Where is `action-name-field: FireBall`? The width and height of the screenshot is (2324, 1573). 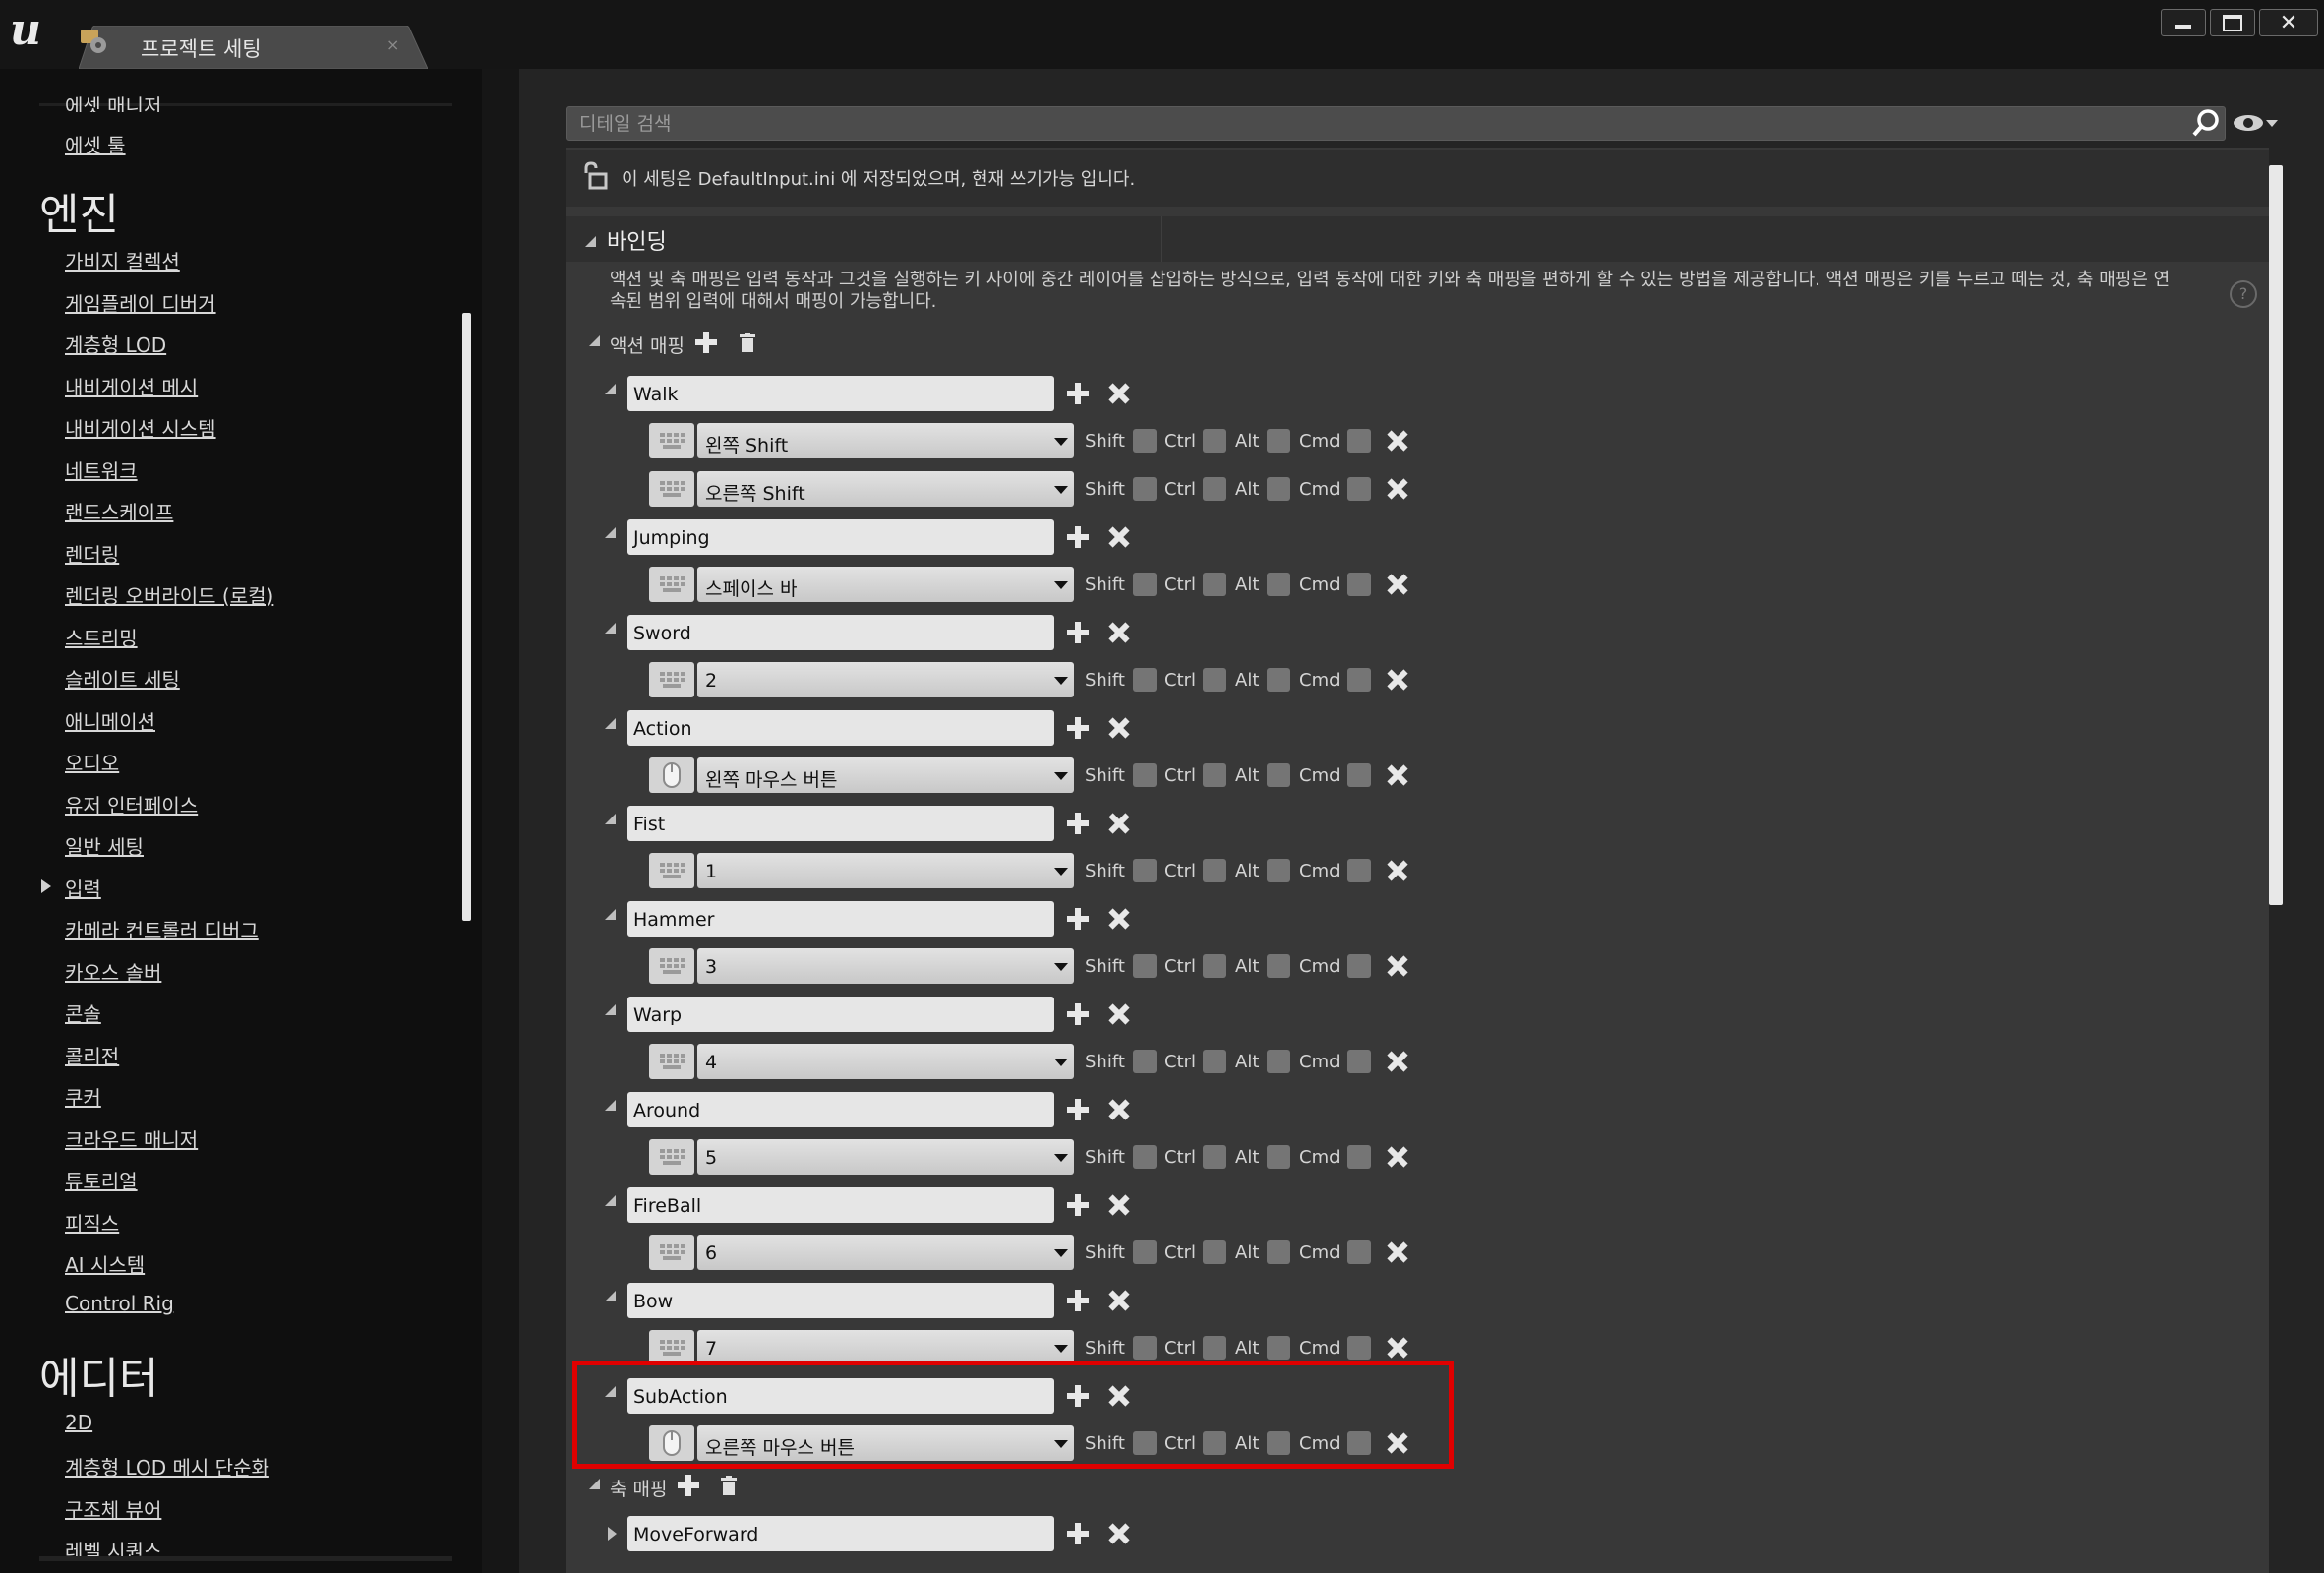 action-name-field: FireBall is located at coordinates (840, 1205).